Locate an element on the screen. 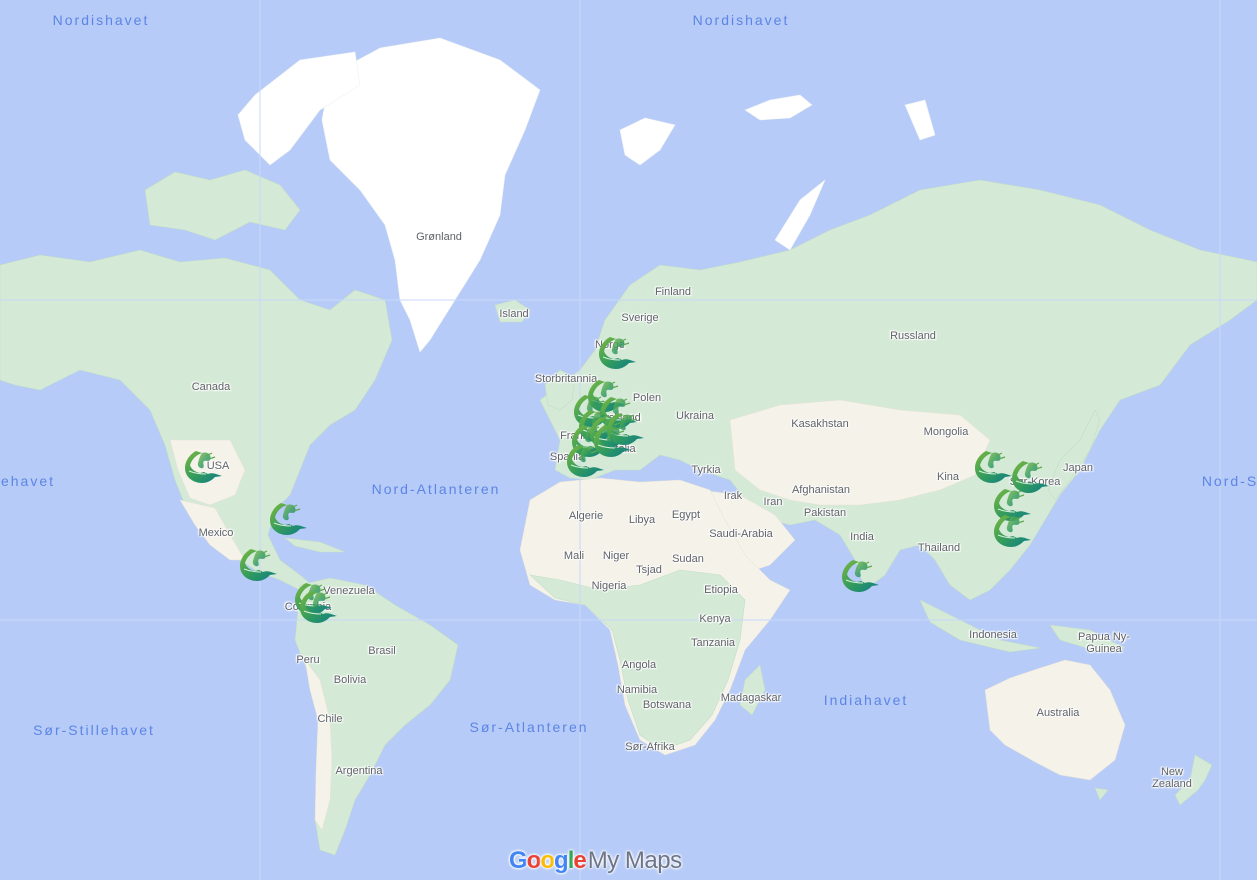  place-label: Egypt is located at coordinates (686, 515).